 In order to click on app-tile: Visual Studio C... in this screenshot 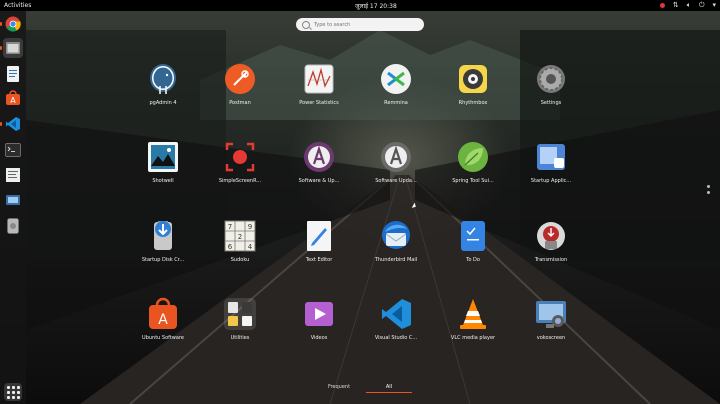, I will do `click(396, 319)`.